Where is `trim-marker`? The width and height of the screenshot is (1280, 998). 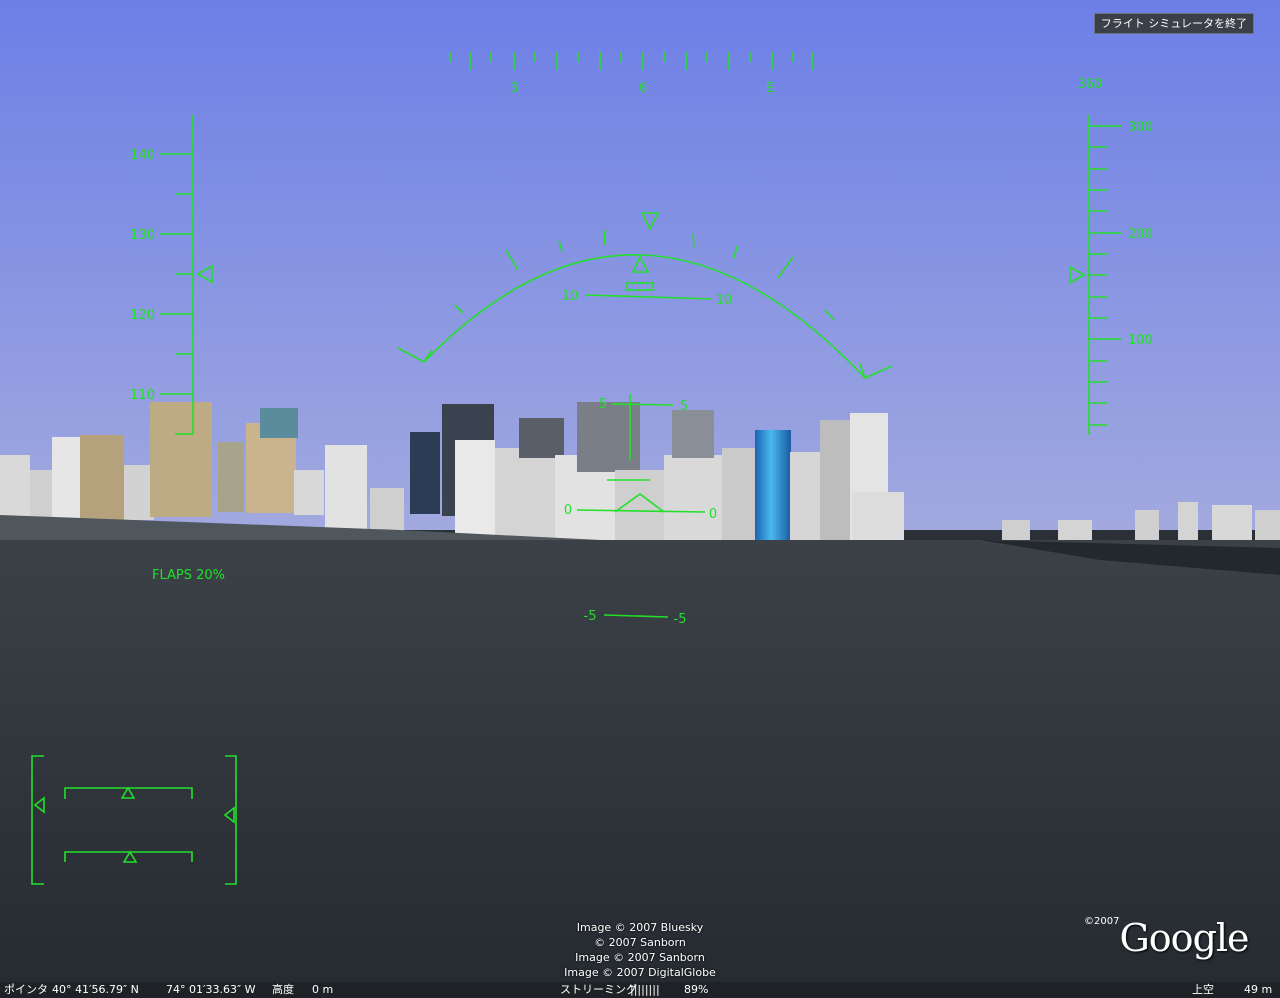 trim-marker is located at coordinates (130, 856).